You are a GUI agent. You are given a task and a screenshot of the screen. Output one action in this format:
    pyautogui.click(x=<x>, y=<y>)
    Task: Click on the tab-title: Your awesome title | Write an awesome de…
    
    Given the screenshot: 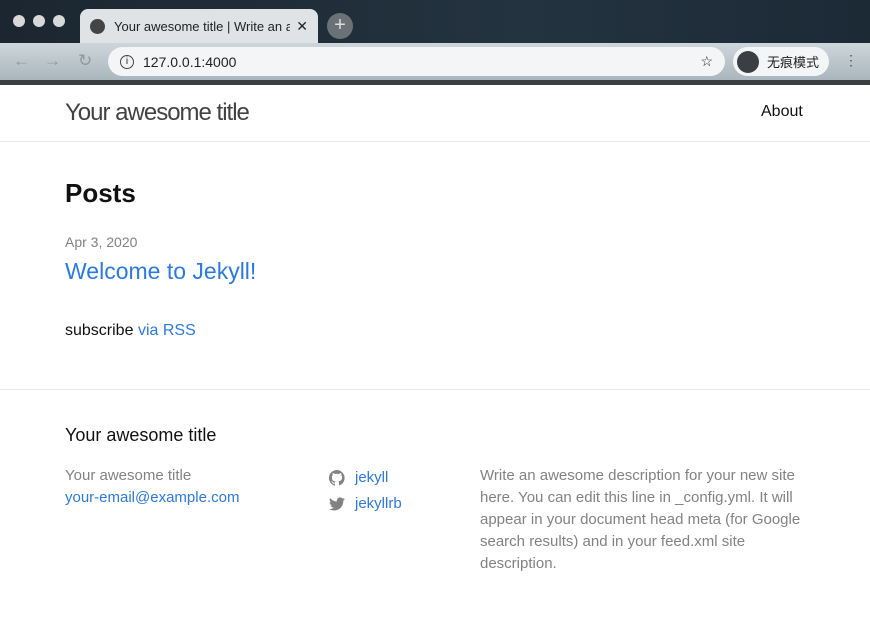 What is the action you would take?
    pyautogui.click(x=202, y=26)
    